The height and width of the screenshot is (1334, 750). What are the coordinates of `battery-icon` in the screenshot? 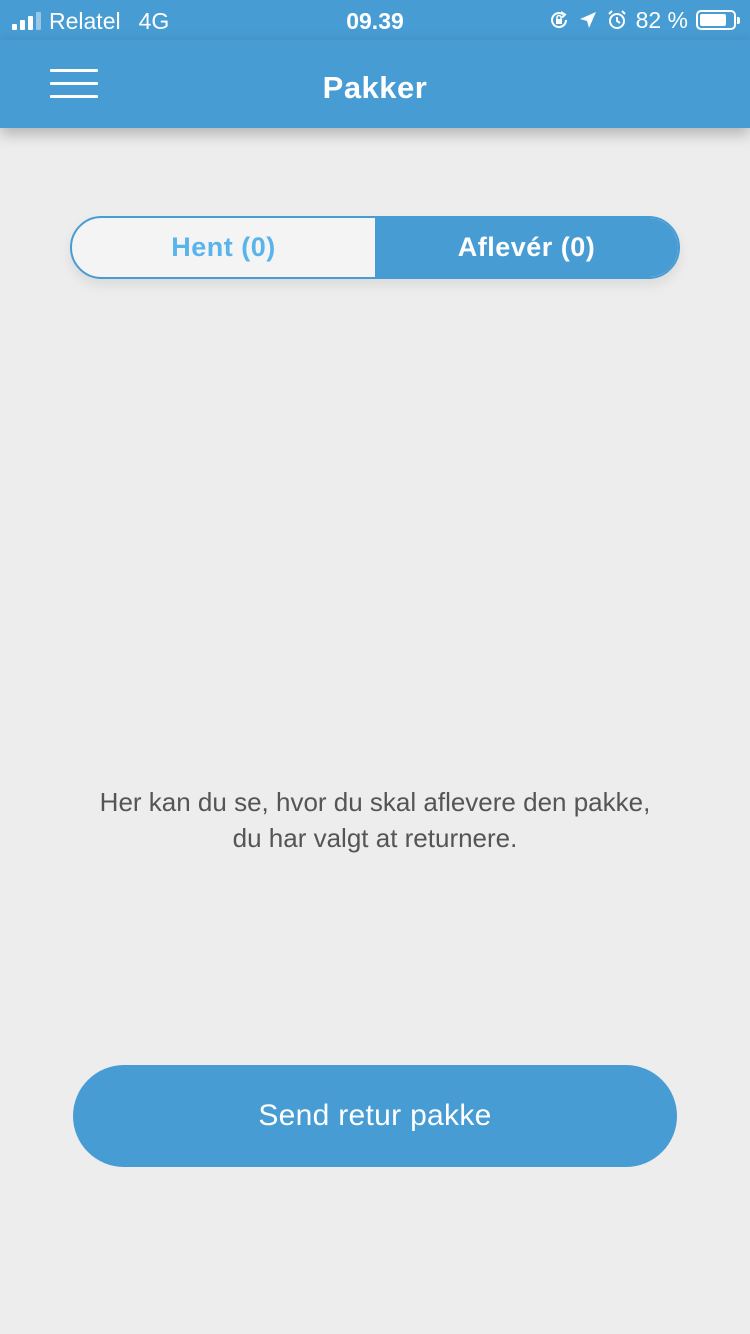 It's located at (718, 20).